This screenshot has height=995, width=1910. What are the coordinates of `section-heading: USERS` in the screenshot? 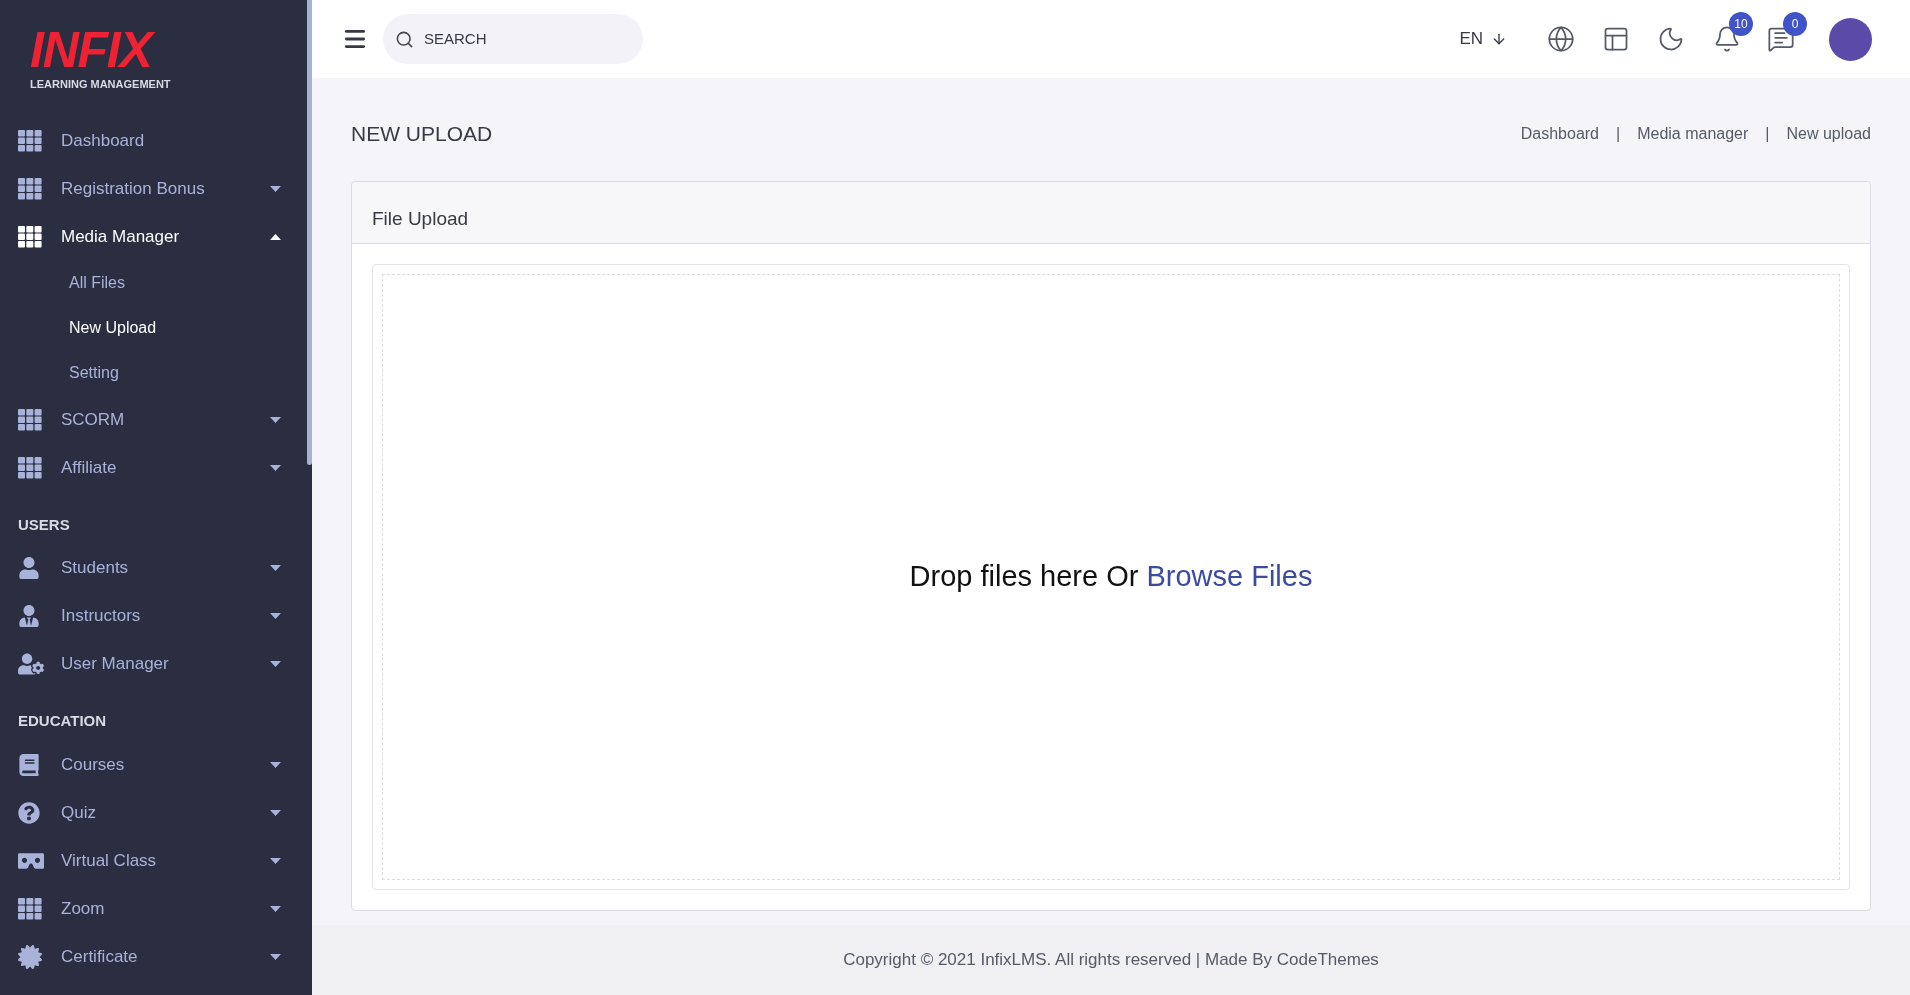 It's located at (44, 524).